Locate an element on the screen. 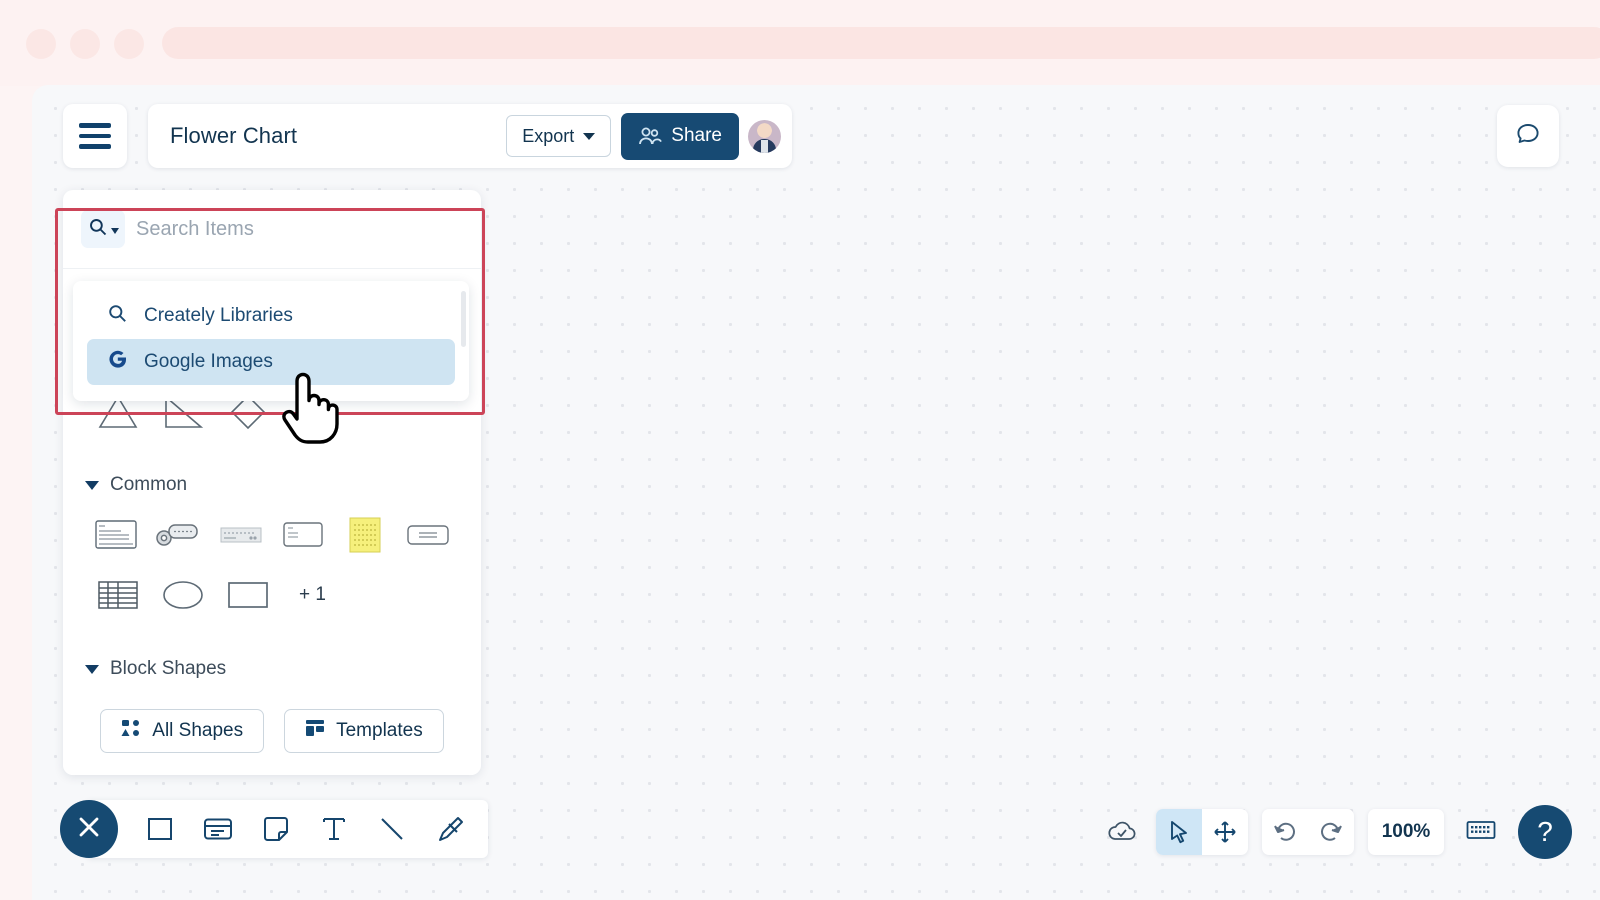 The image size is (1600, 900). dropdown-scrollbar is located at coordinates (463, 319).